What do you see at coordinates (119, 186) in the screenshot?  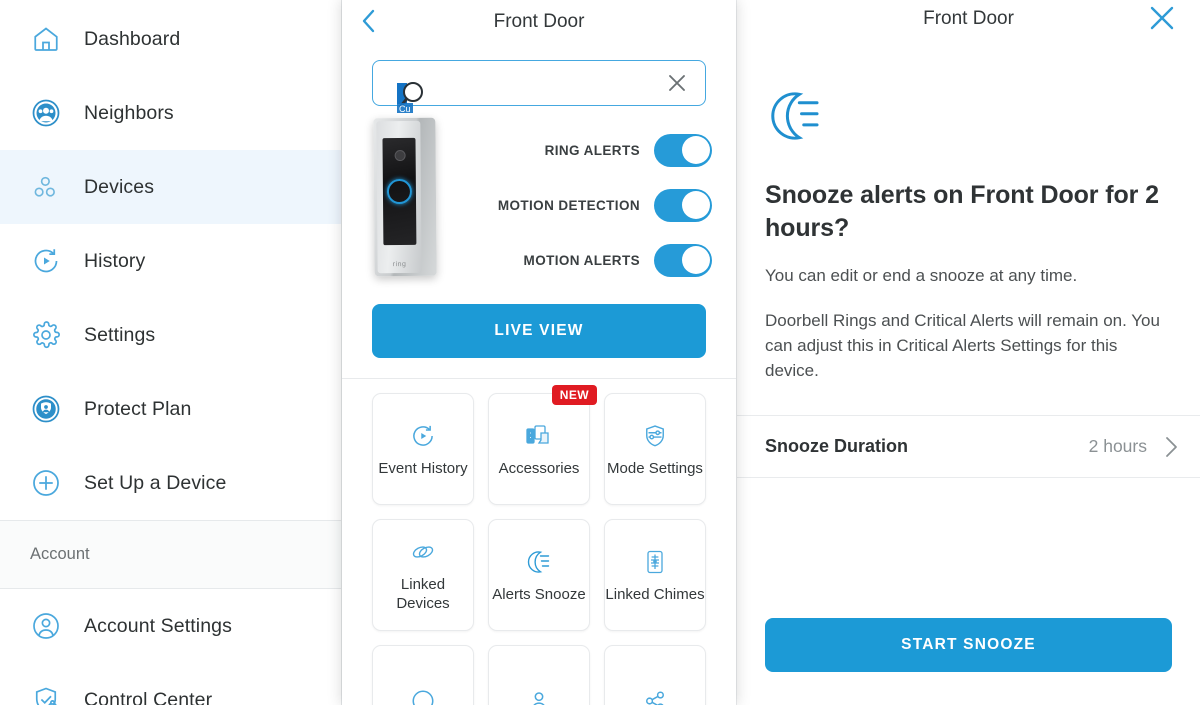 I see `sidebar-item-label: Devices` at bounding box center [119, 186].